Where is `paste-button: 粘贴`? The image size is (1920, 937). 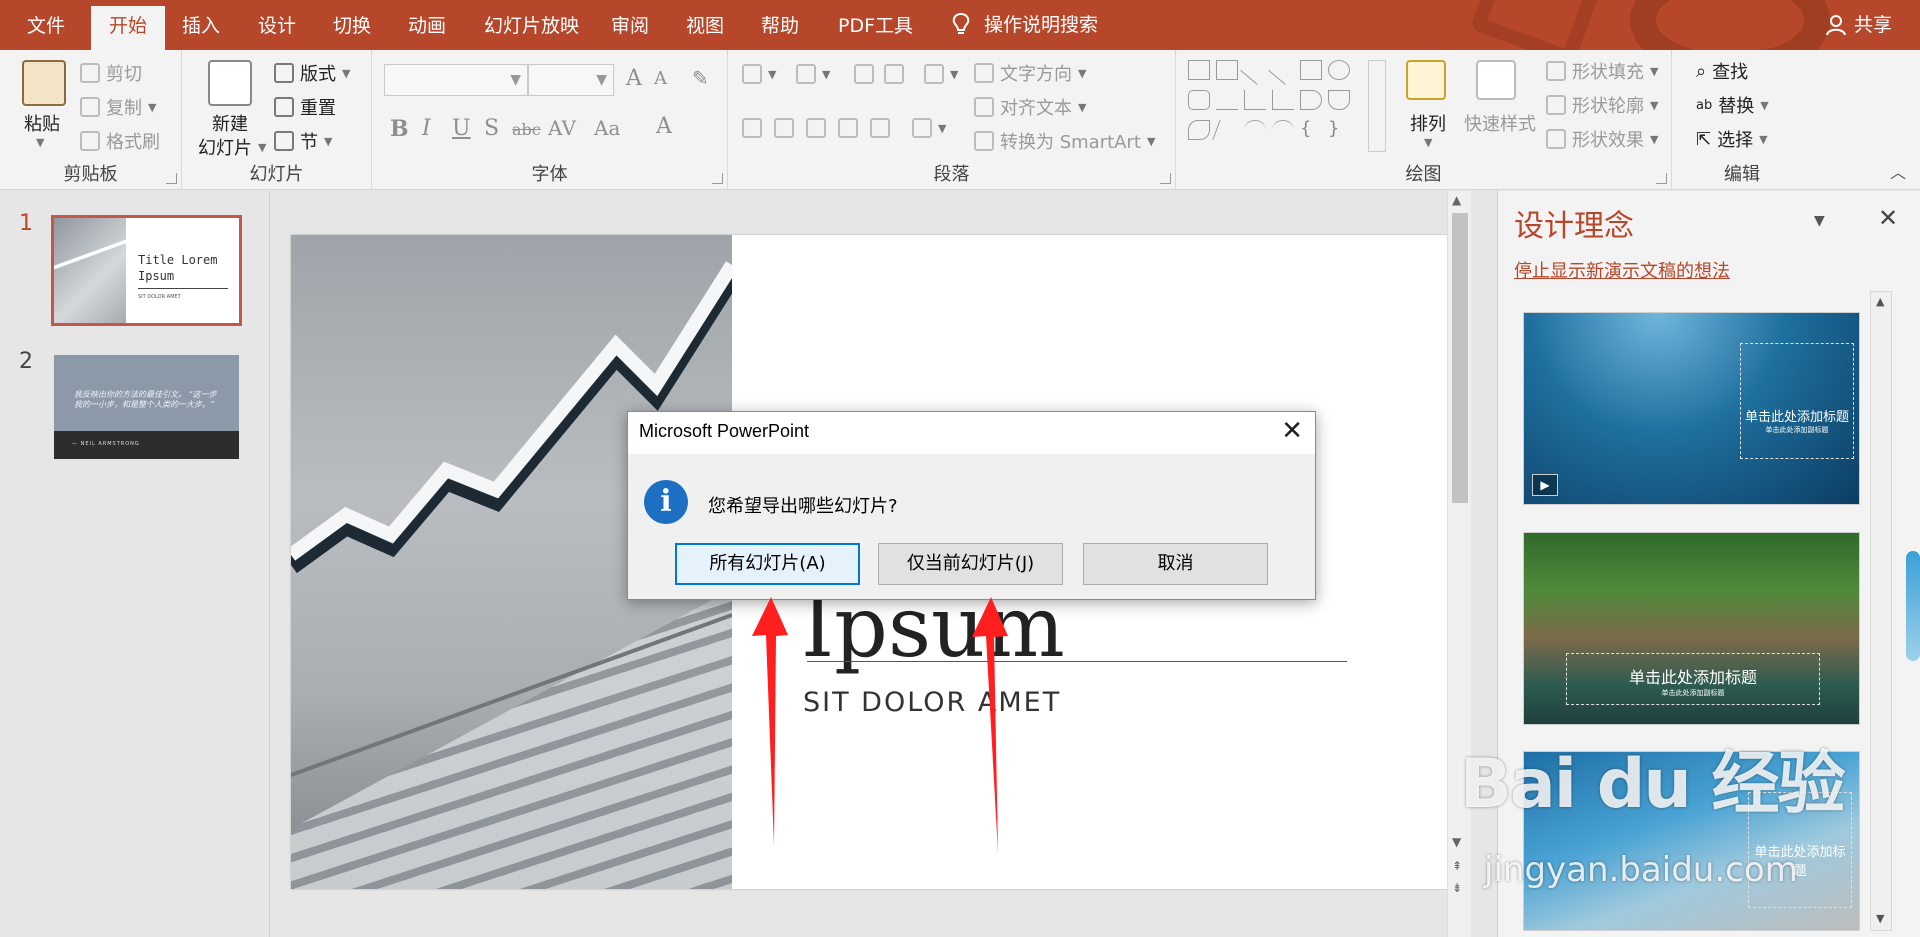
paste-button: 粘贴 is located at coordinates (42, 123).